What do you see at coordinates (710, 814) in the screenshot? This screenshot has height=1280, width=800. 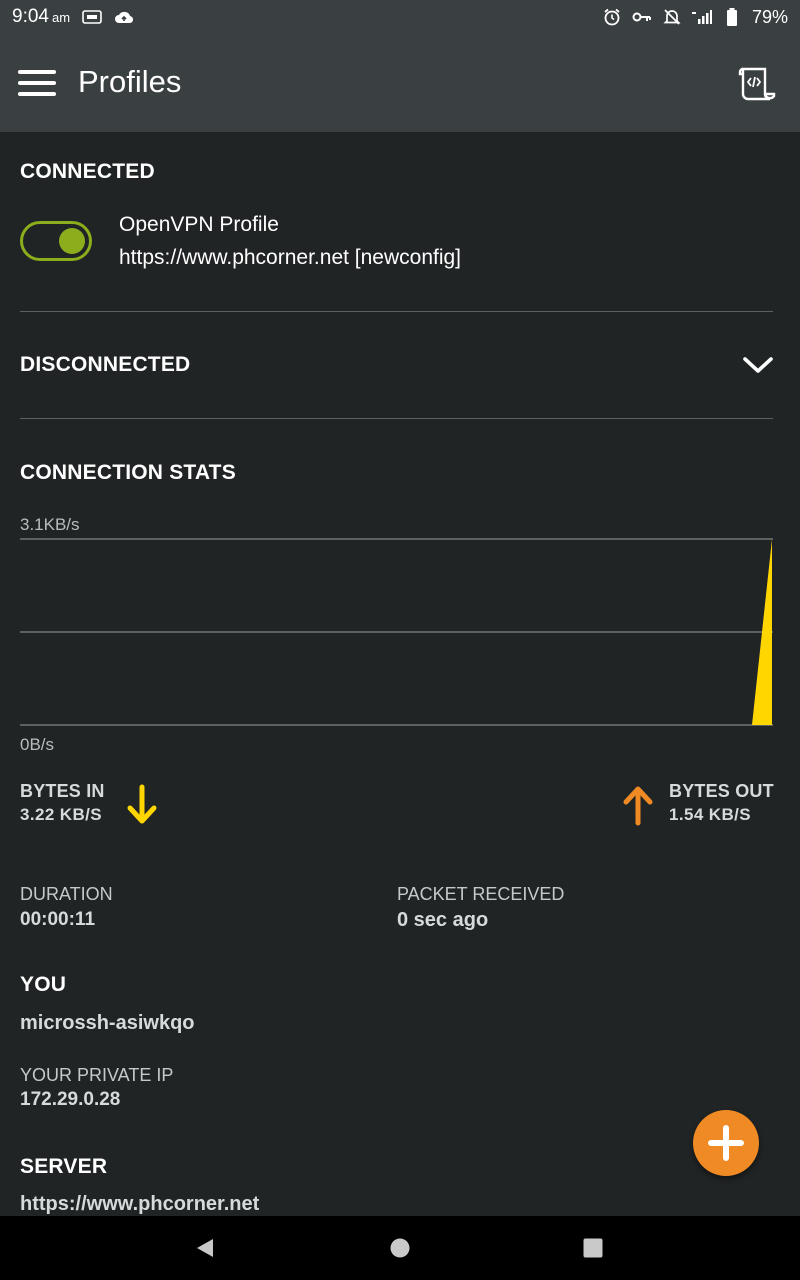 I see `bytes-out-value: 1.54 KB/S` at bounding box center [710, 814].